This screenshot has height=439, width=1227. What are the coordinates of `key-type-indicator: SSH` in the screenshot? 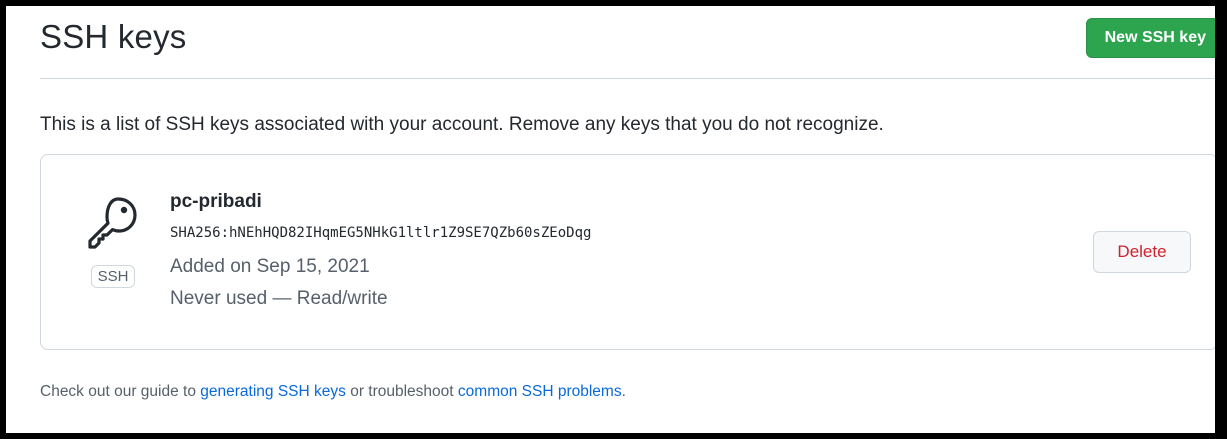 It's located at (113, 245).